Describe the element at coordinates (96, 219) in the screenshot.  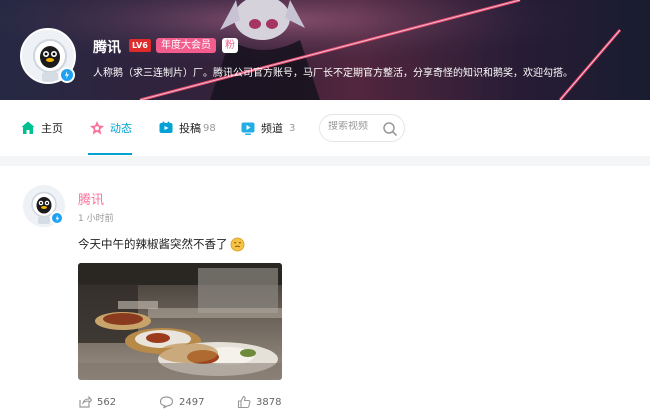
I see `post-timestamp: 1 小时前` at that location.